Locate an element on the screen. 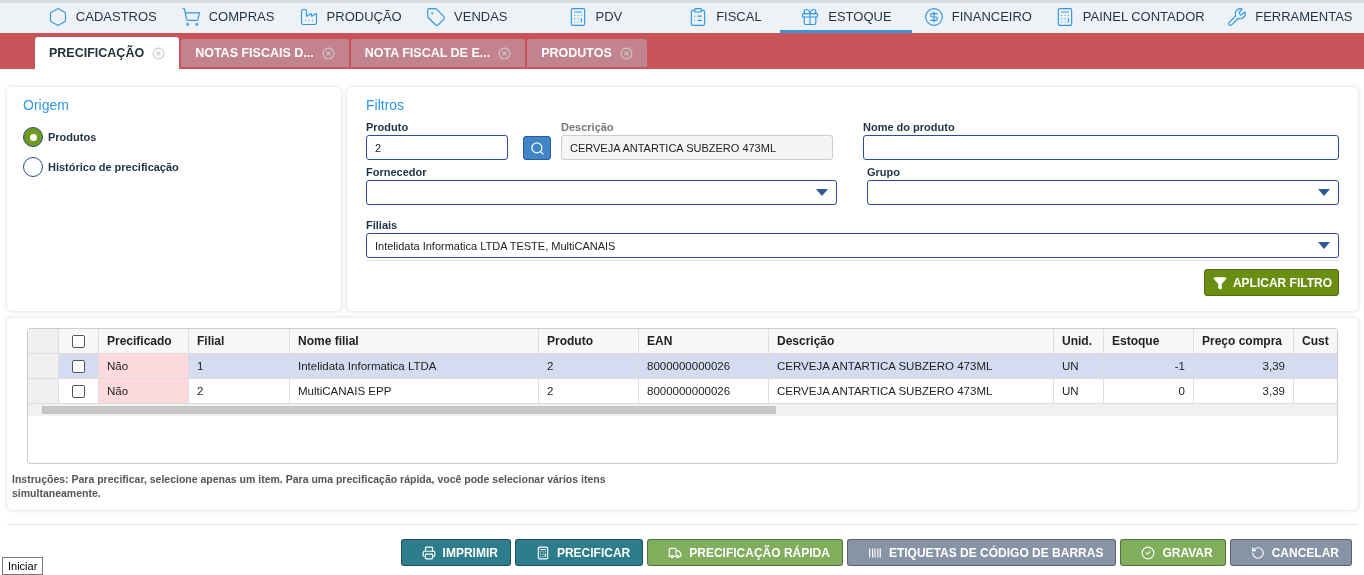 The width and height of the screenshot is (1364, 575). undo-icon is located at coordinates (1257, 552).